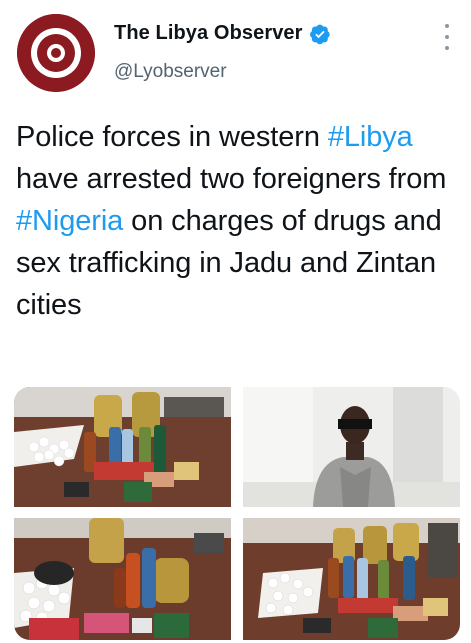 The width and height of the screenshot is (471, 643). What do you see at coordinates (370, 137) in the screenshot?
I see `hashtag-libya: #Libya` at bounding box center [370, 137].